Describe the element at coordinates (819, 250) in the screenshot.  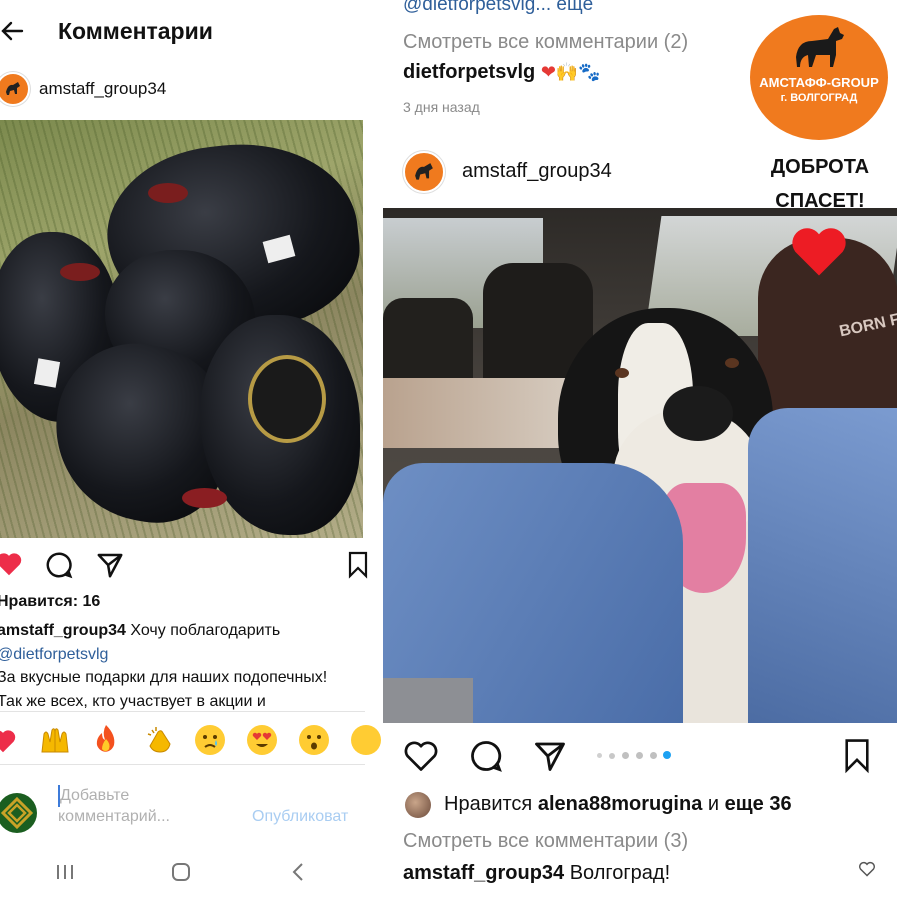
I see `heart-sticker-icon` at that location.